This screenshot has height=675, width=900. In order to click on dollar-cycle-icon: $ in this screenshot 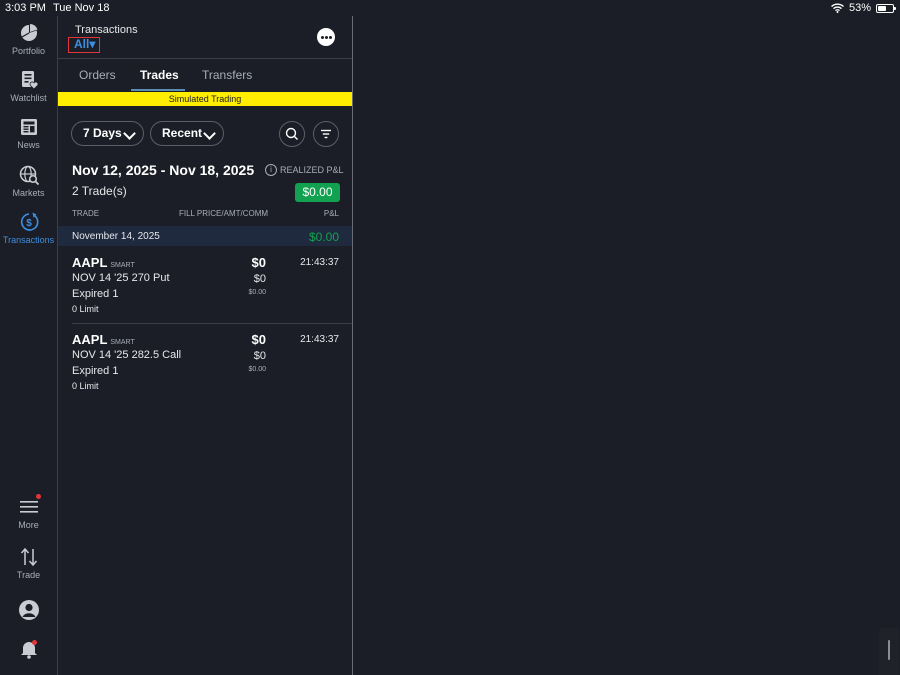, I will do `click(29, 221)`.